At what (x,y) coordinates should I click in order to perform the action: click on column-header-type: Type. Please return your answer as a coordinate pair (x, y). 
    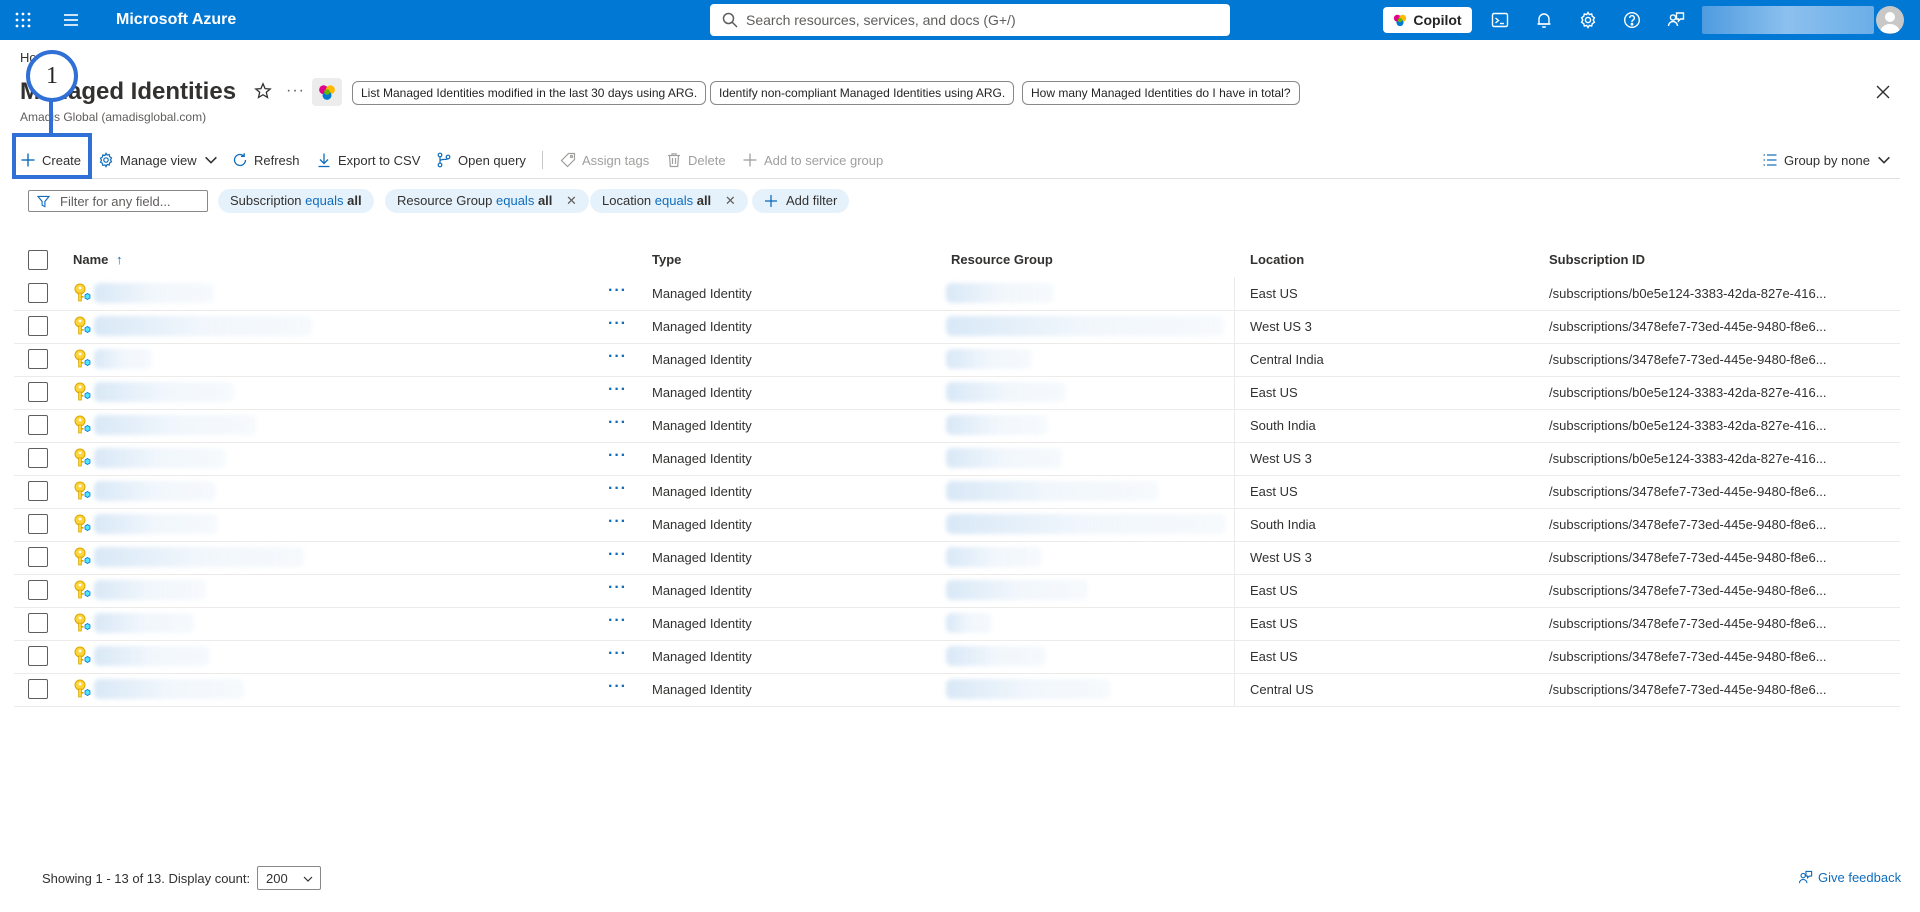
    Looking at the image, I should click on (666, 259).